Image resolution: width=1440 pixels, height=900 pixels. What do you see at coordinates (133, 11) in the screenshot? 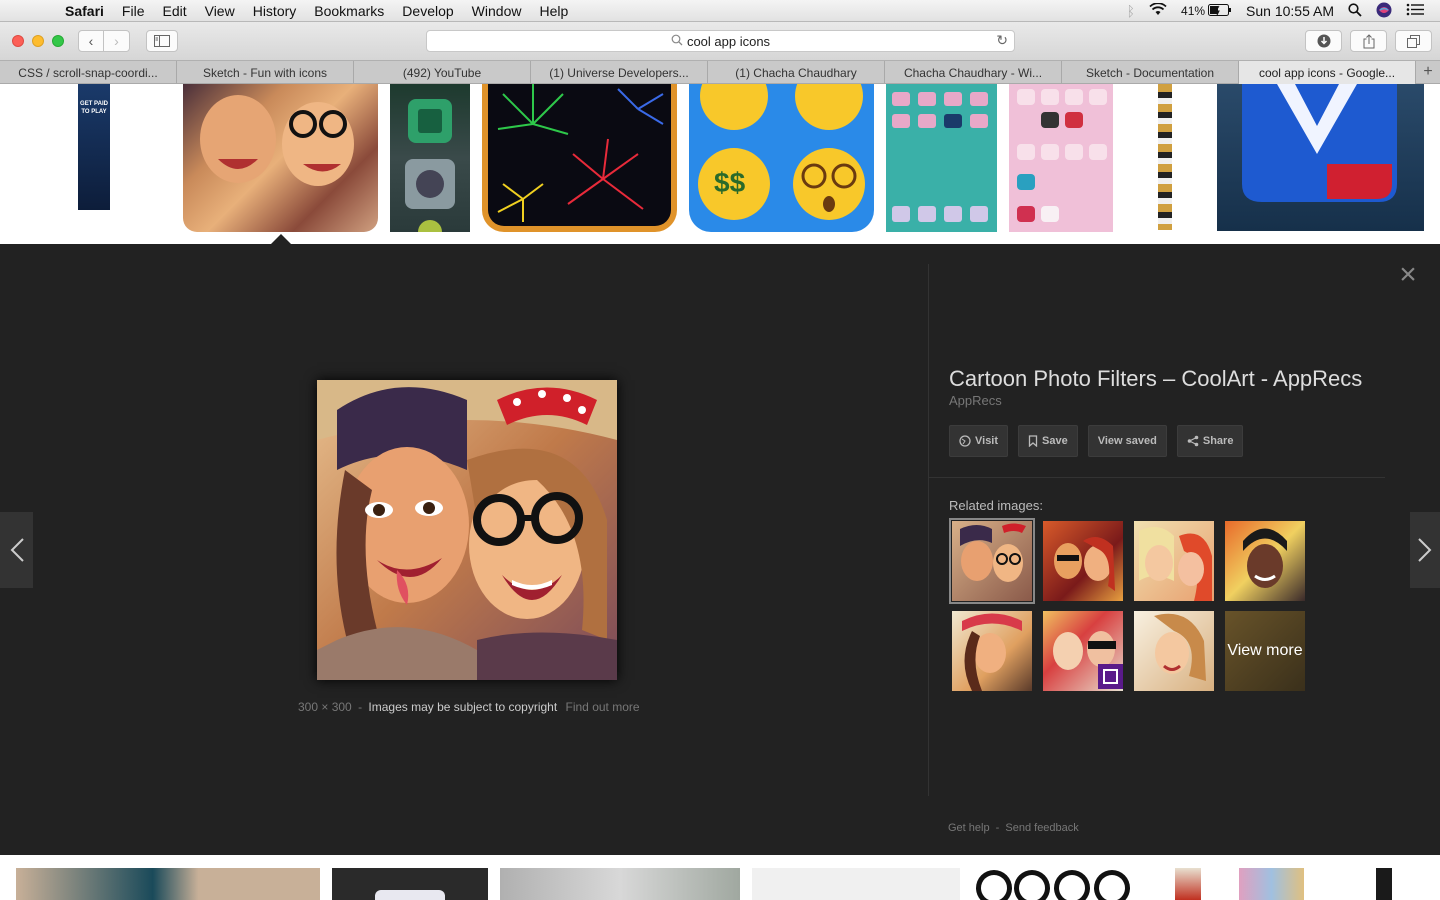
I see `menu-file: File` at bounding box center [133, 11].